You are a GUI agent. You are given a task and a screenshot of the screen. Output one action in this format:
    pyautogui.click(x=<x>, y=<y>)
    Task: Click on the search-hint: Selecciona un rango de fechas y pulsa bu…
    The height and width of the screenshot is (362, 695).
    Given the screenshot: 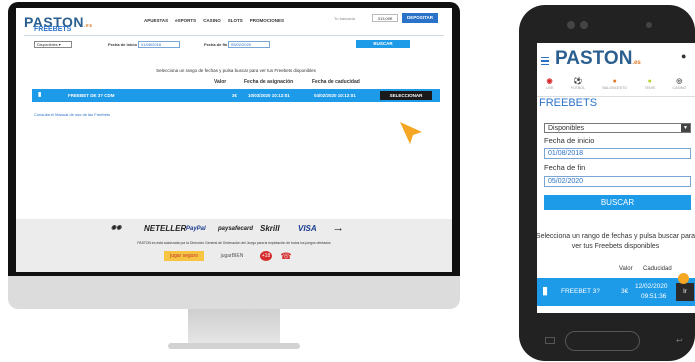 What is the action you would take?
    pyautogui.click(x=236, y=70)
    